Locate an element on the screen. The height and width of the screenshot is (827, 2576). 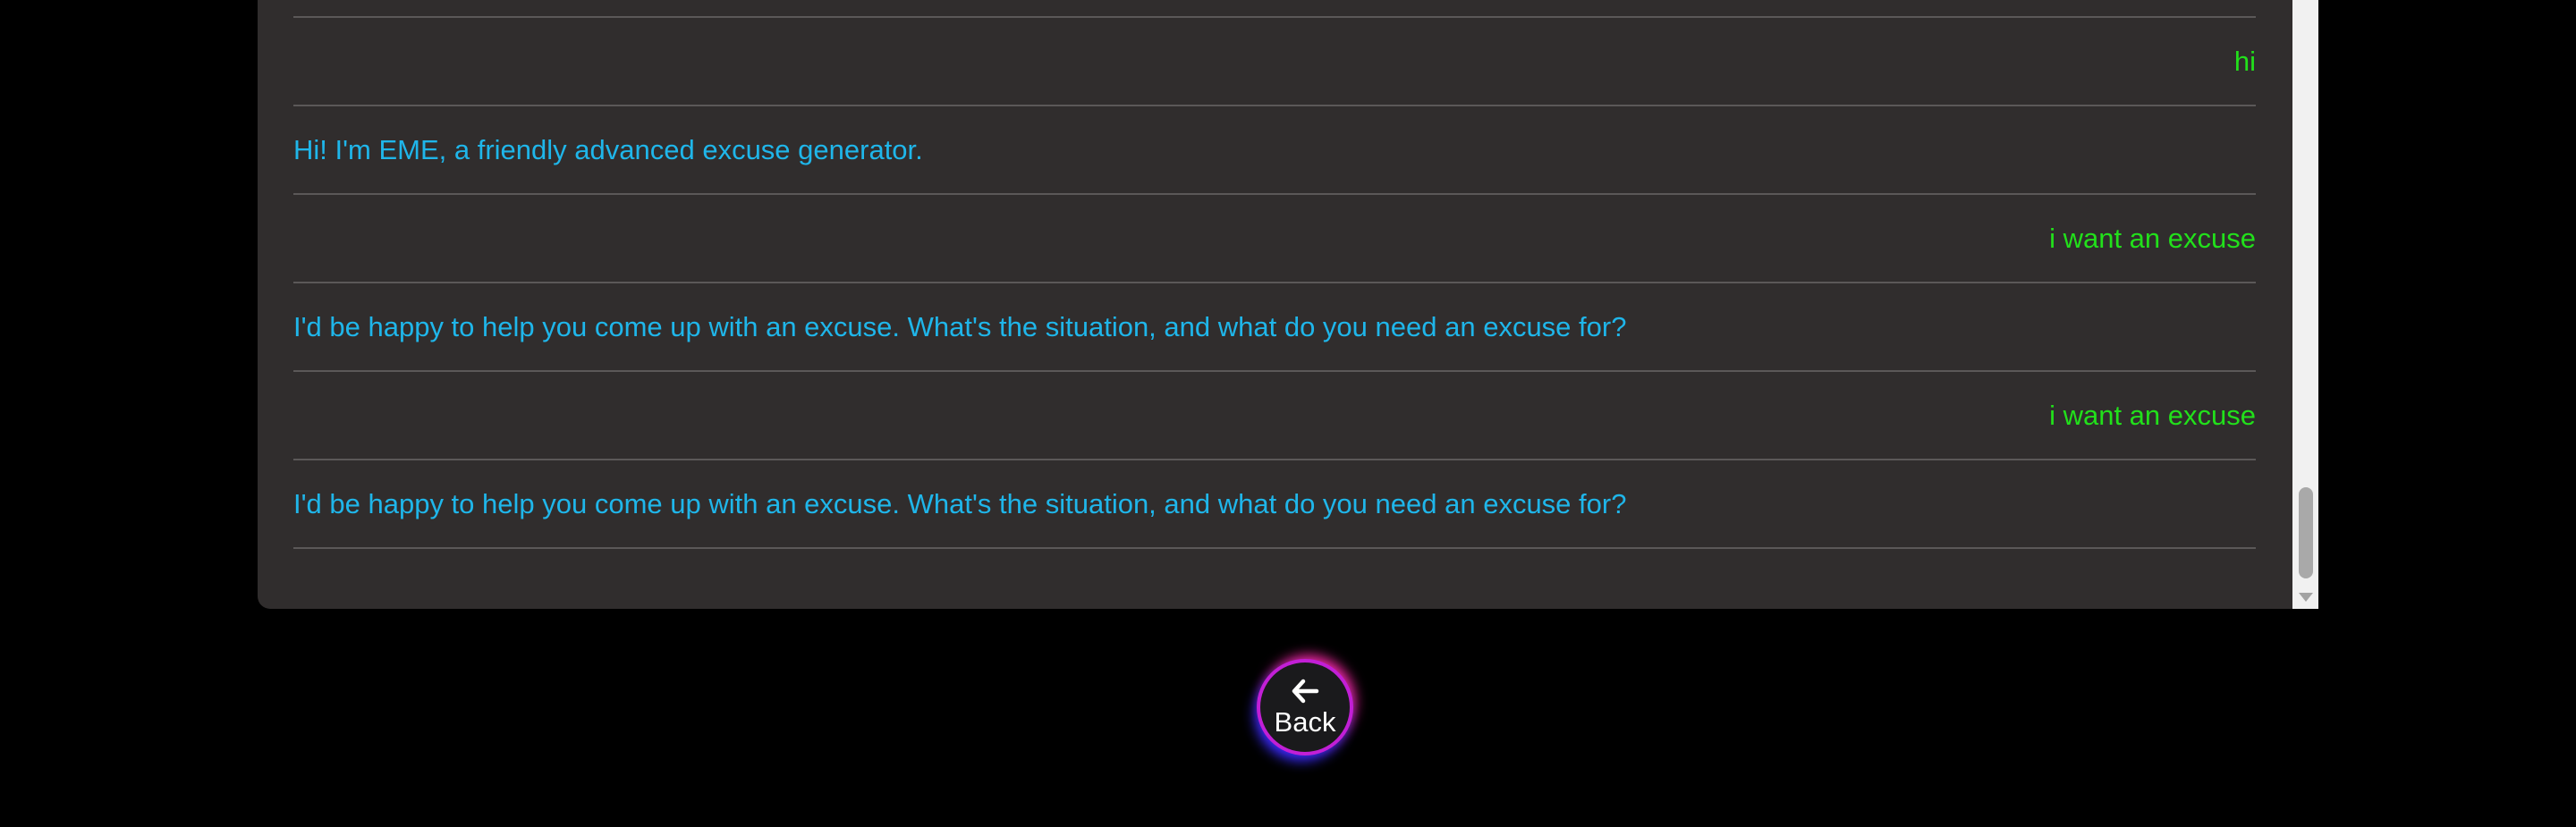
scroll-down-arrow-icon is located at coordinates (2306, 597).